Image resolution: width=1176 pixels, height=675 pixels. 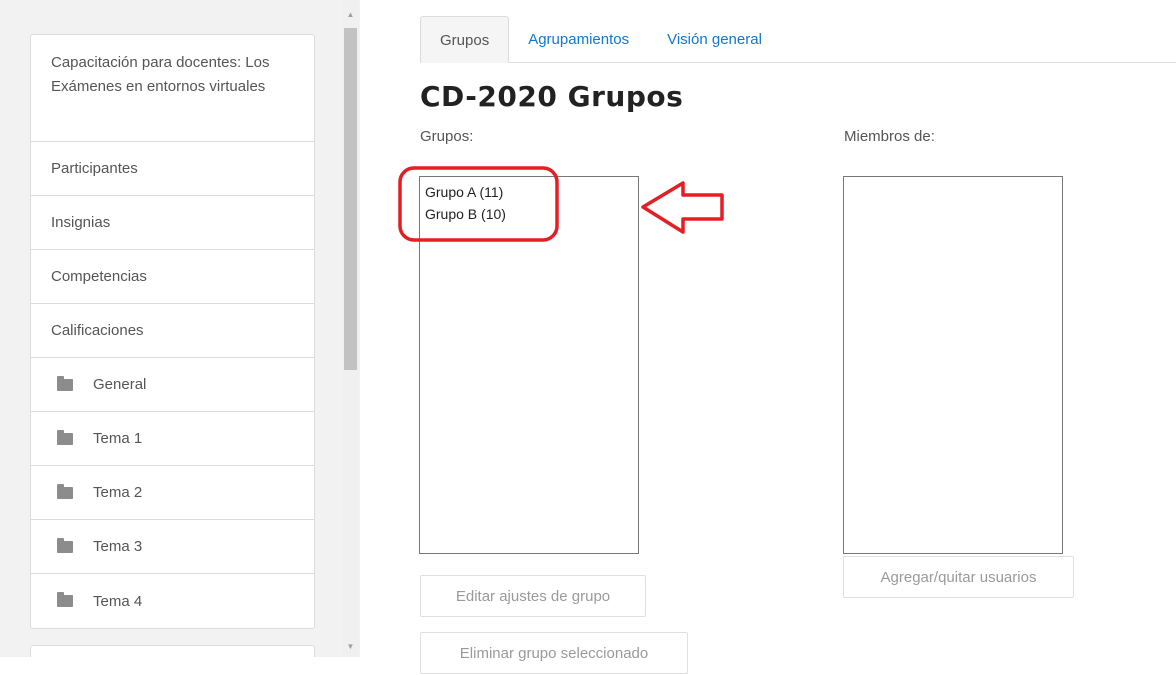 I want to click on groups-label: Grupos:, so click(x=447, y=136).